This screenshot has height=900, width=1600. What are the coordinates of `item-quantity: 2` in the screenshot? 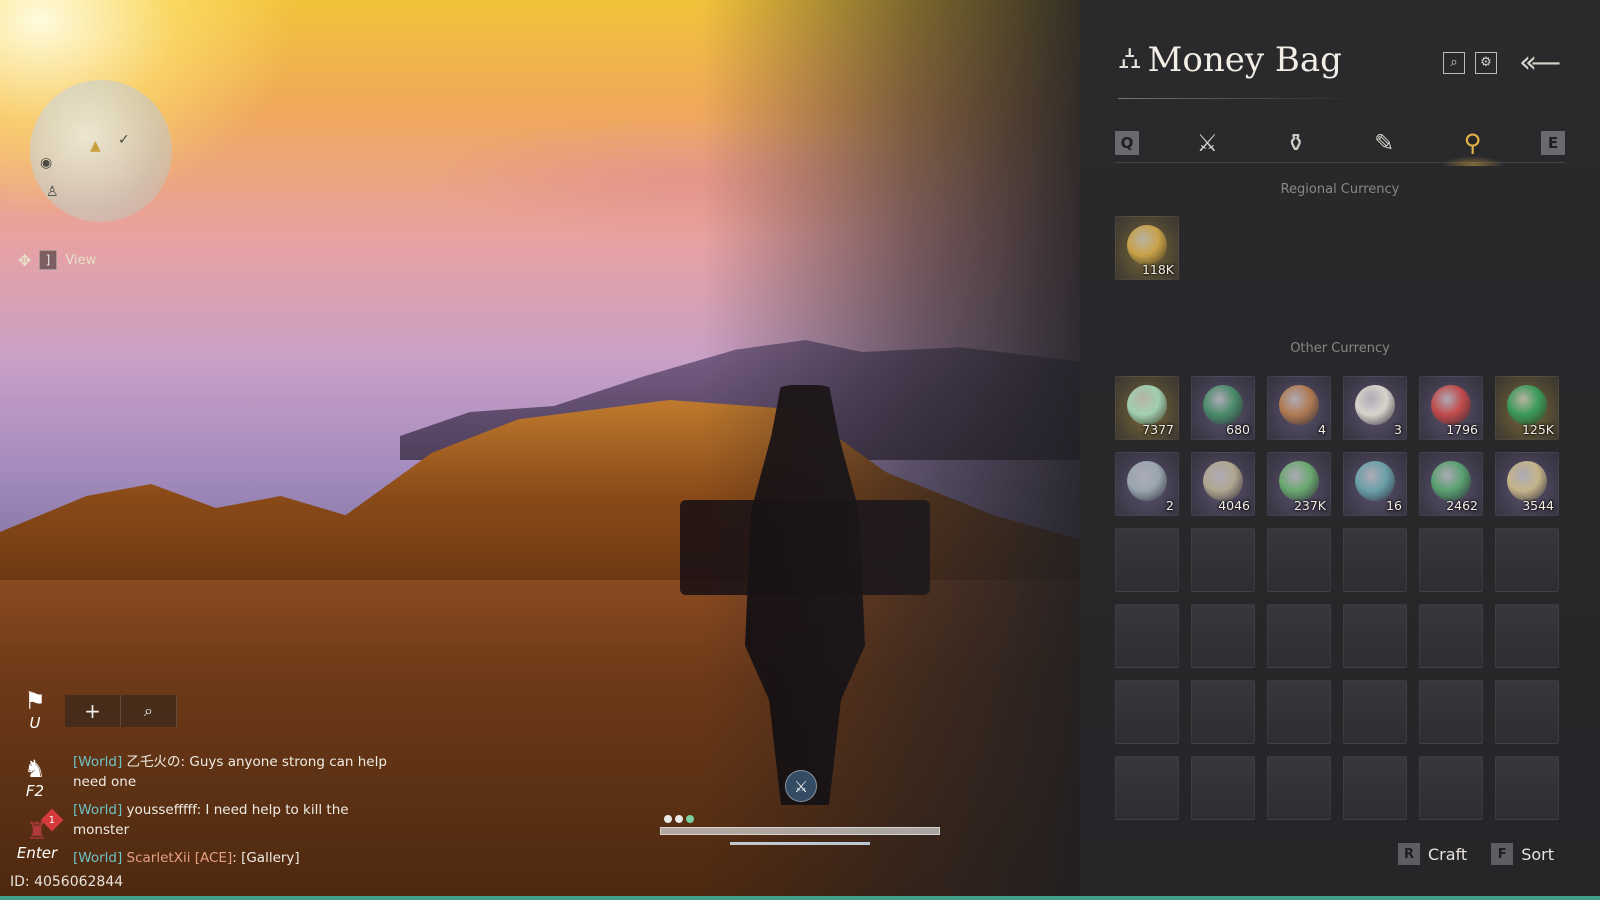 It's located at (1170, 505).